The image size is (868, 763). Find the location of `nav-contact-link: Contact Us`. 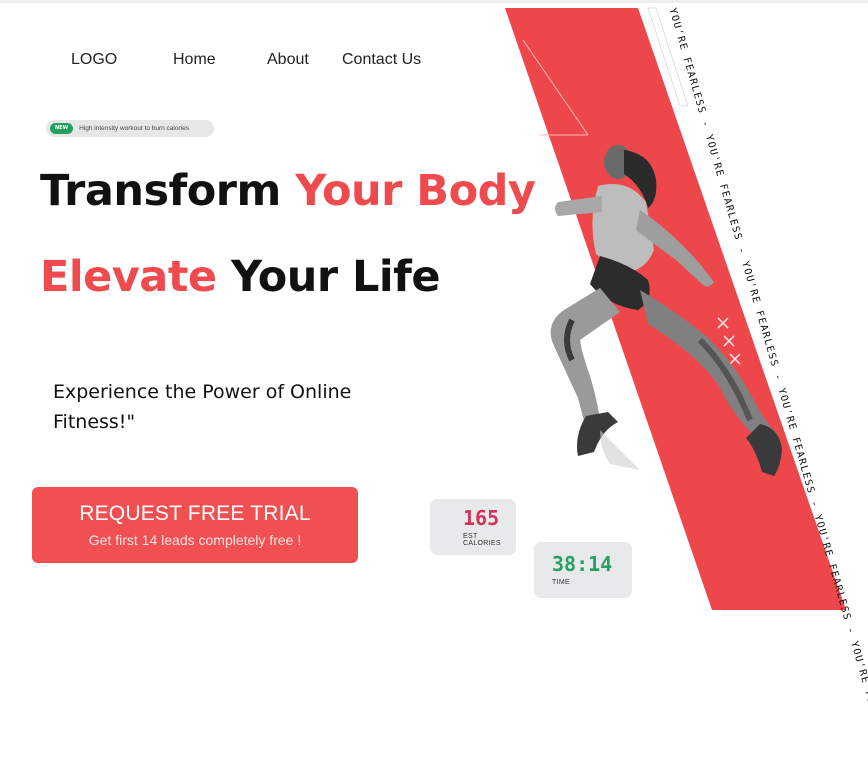

nav-contact-link: Contact Us is located at coordinates (381, 60).